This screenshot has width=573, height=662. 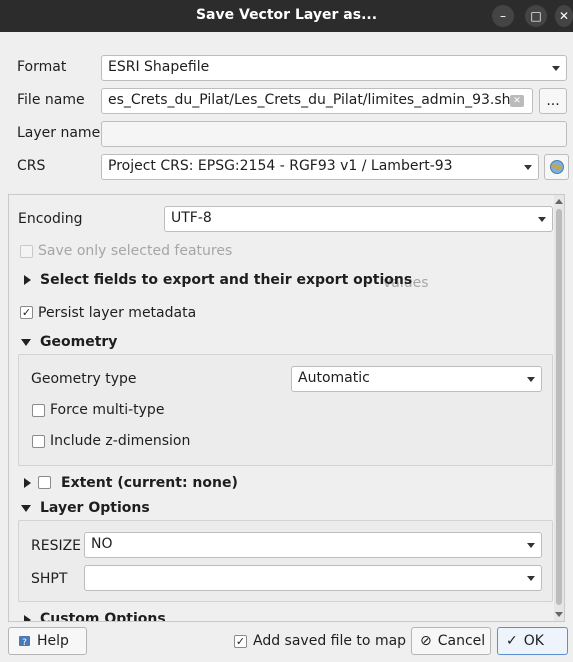 I want to click on ok-label: OK, so click(x=533, y=641).